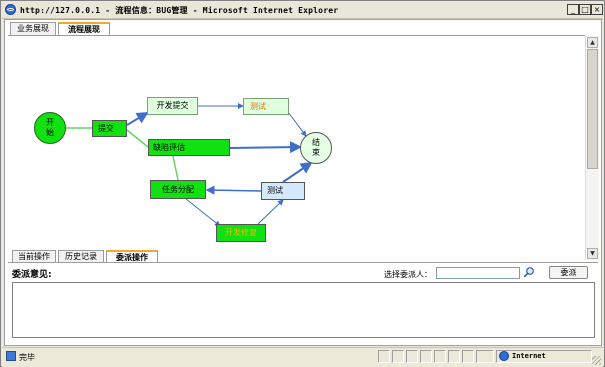  What do you see at coordinates (592, 109) in the screenshot?
I see `scroll-thumb` at bounding box center [592, 109].